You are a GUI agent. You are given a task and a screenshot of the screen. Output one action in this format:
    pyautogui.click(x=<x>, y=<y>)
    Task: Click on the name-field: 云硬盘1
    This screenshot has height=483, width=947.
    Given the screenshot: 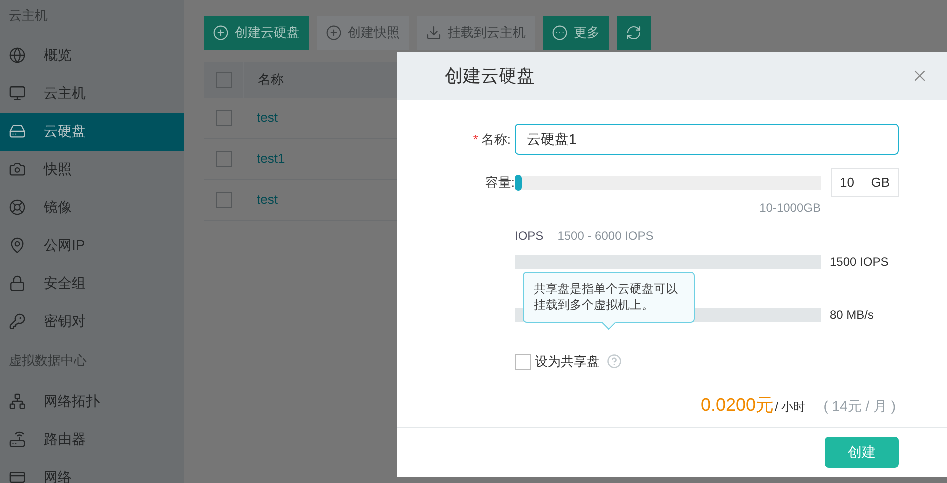 What is the action you would take?
    pyautogui.click(x=707, y=139)
    